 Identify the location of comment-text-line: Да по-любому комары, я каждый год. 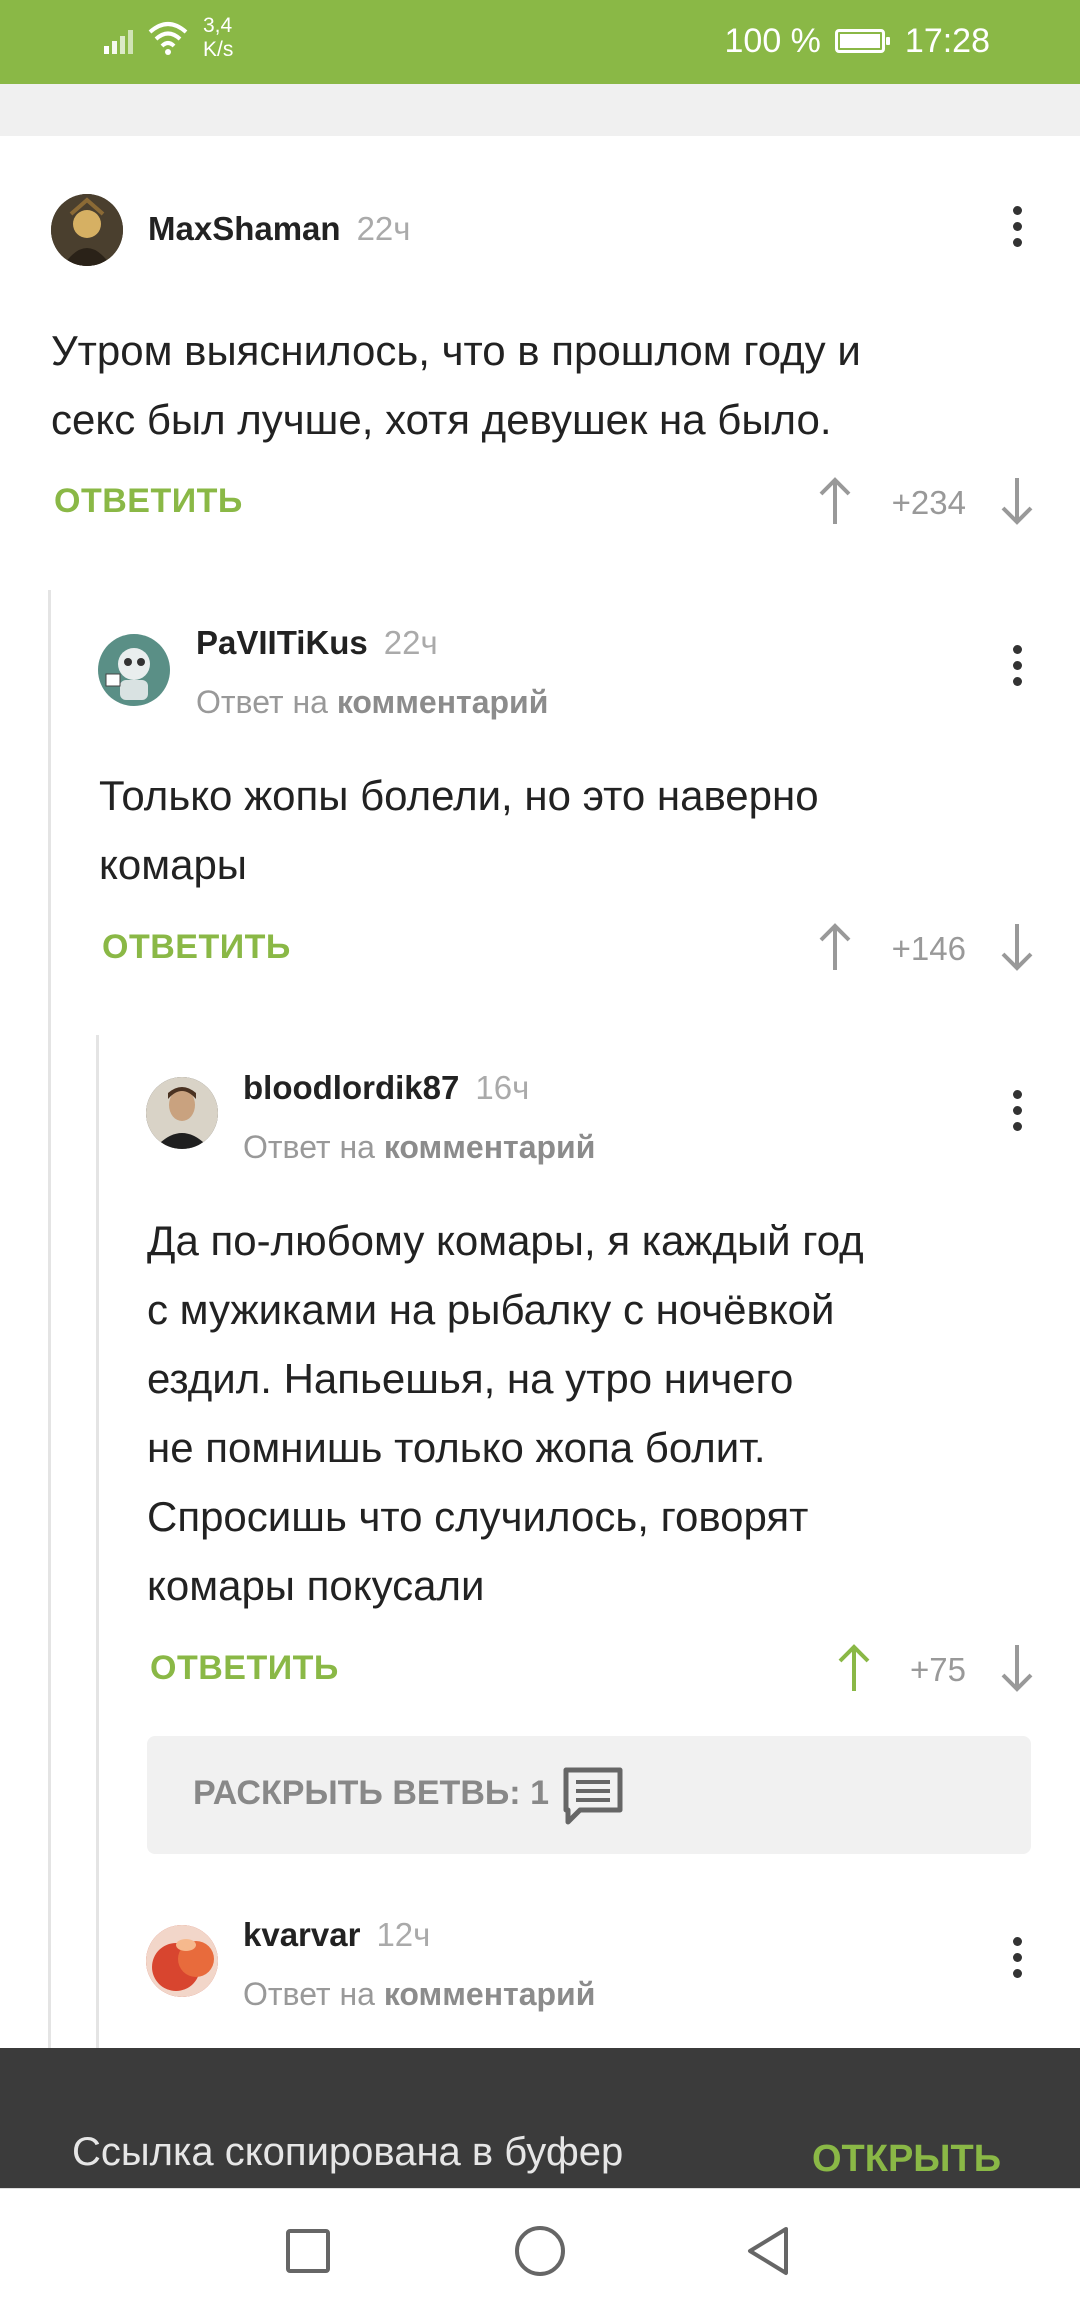
(505, 1240).